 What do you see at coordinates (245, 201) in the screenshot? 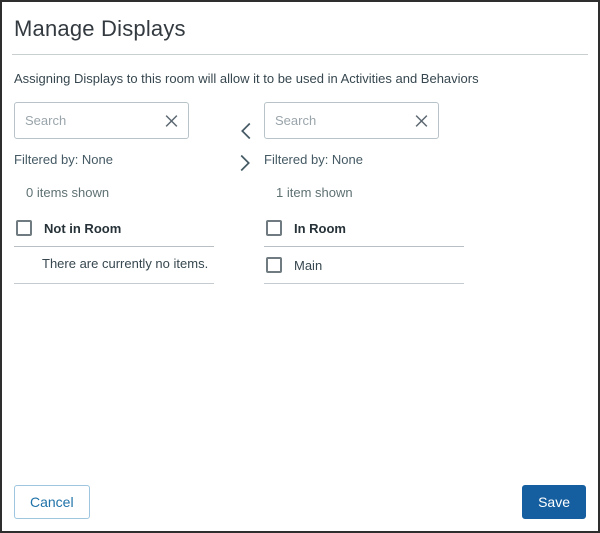
I see `transfer-controls` at bounding box center [245, 201].